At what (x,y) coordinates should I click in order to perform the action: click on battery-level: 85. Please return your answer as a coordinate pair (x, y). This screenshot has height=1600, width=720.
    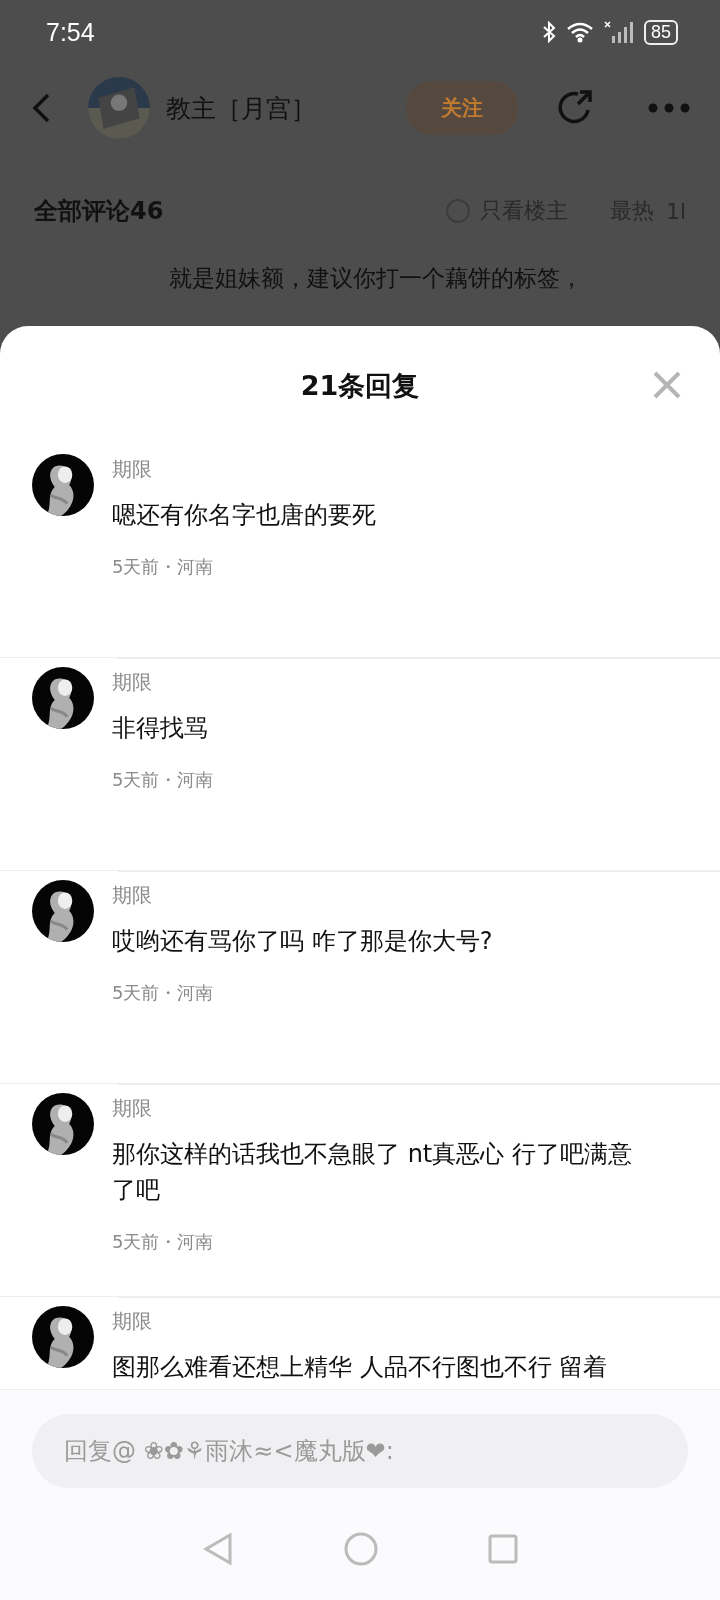
    Looking at the image, I should click on (660, 32).